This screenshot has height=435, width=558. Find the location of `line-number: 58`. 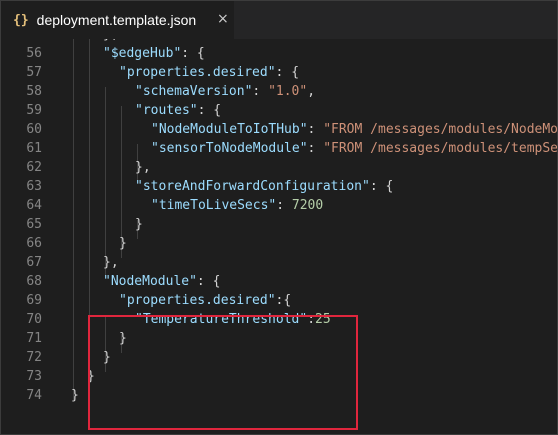

line-number: 58 is located at coordinates (34, 91).